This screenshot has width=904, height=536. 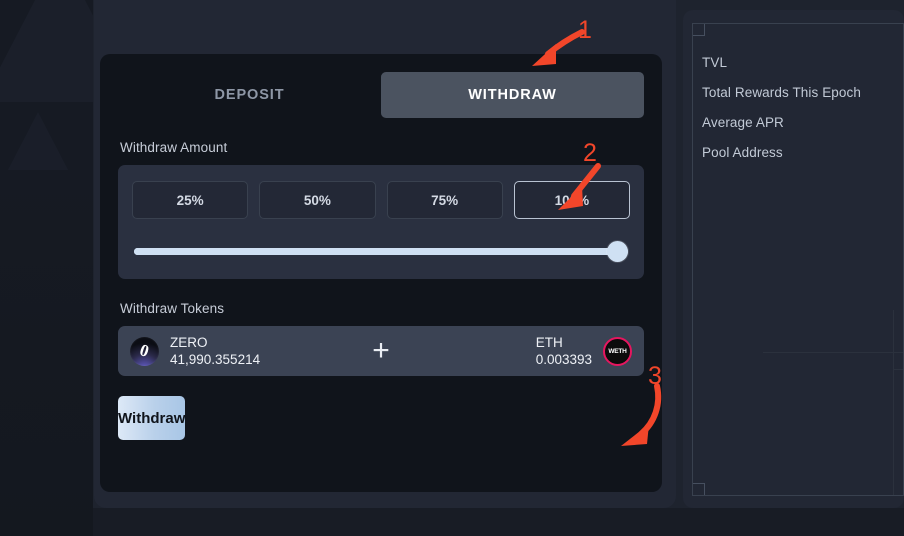 I want to click on token-eth-text: ETH 0.003393, so click(x=564, y=351).